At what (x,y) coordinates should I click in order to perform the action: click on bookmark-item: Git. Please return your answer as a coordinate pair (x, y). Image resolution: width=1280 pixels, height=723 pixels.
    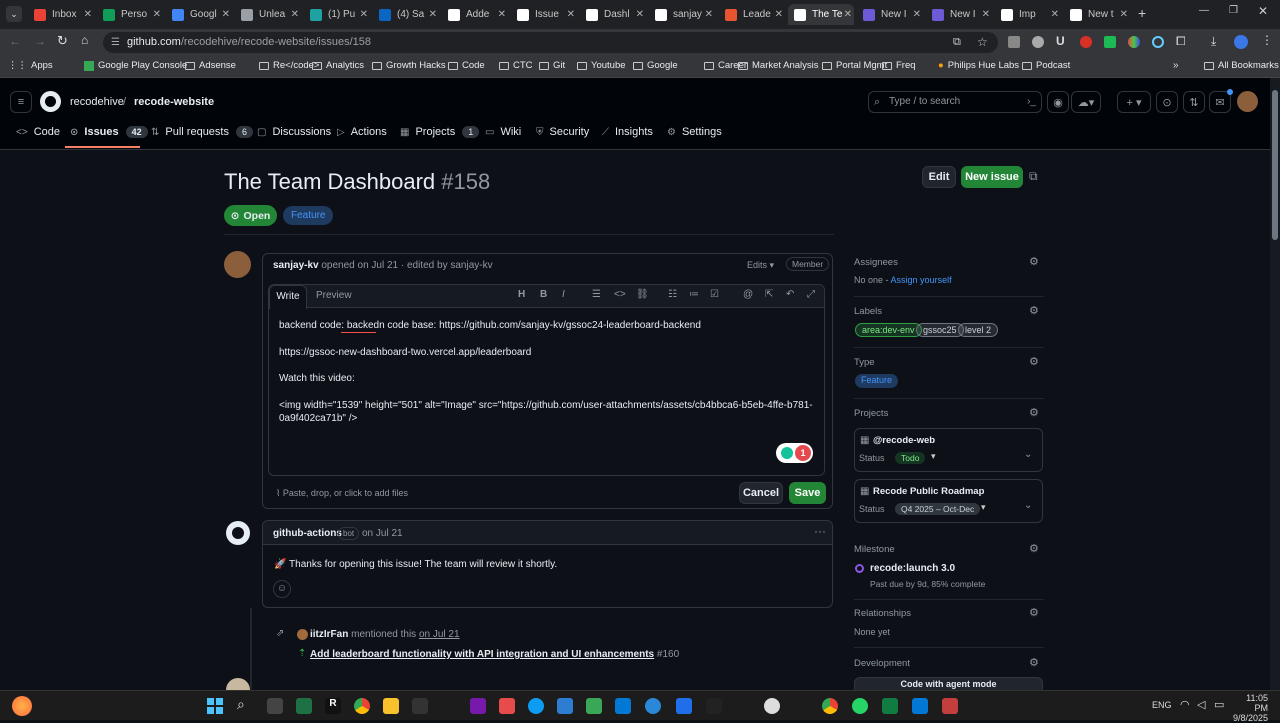
    Looking at the image, I should click on (552, 65).